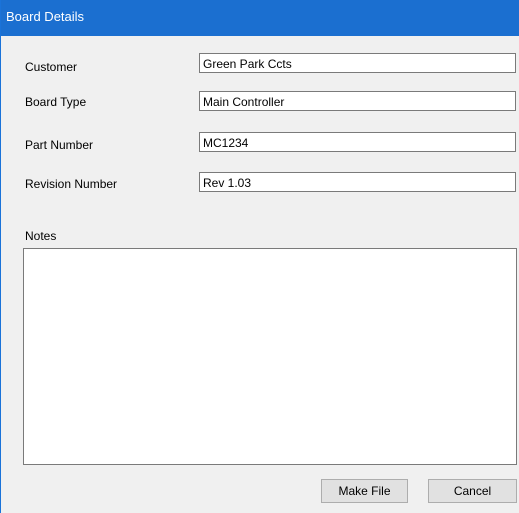 The width and height of the screenshot is (519, 513). I want to click on board-type-field, so click(357, 101).